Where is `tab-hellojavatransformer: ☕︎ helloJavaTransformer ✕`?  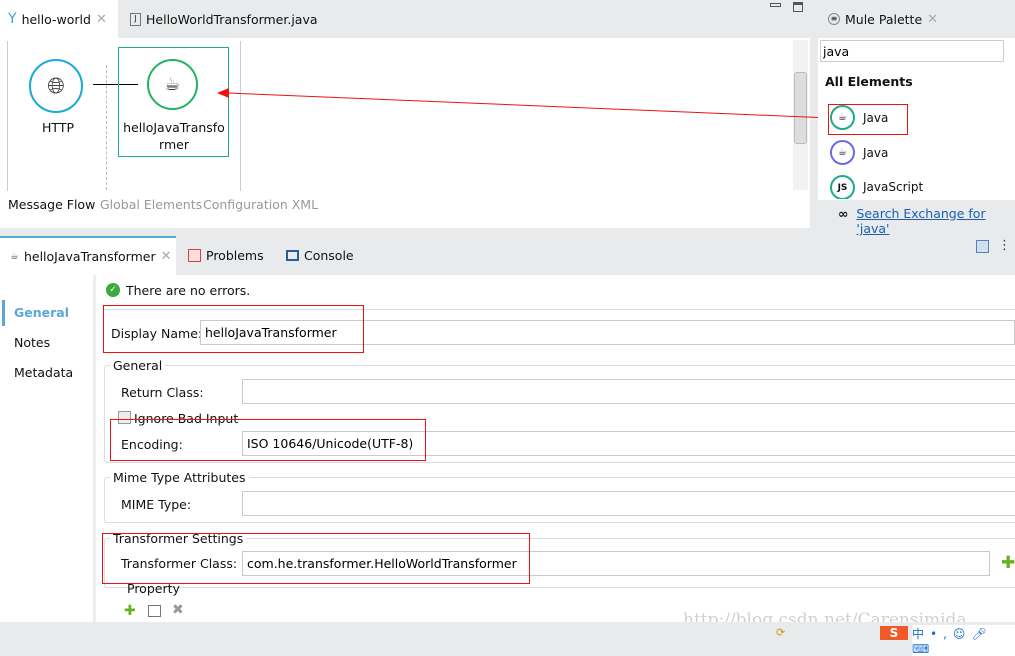
tab-hellojavatransformer: ☕︎ helloJavaTransformer ✕ is located at coordinates (88, 255).